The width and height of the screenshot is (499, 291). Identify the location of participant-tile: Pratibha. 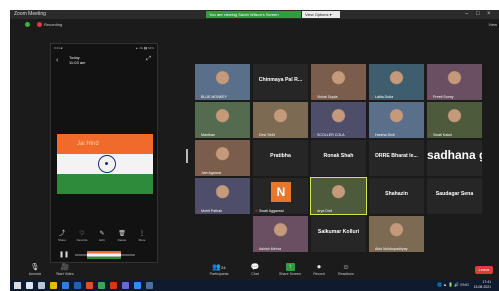
(280, 158).